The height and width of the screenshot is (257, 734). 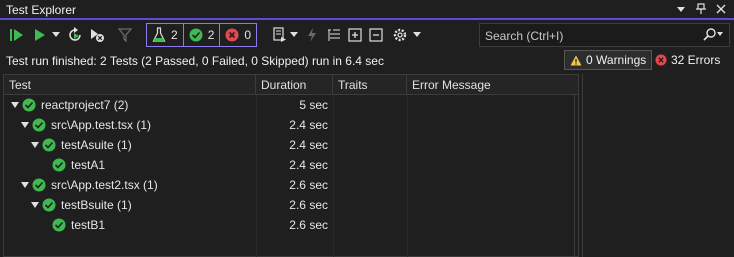 I want to click on warnings-button: 0 Warnings, so click(x=608, y=60).